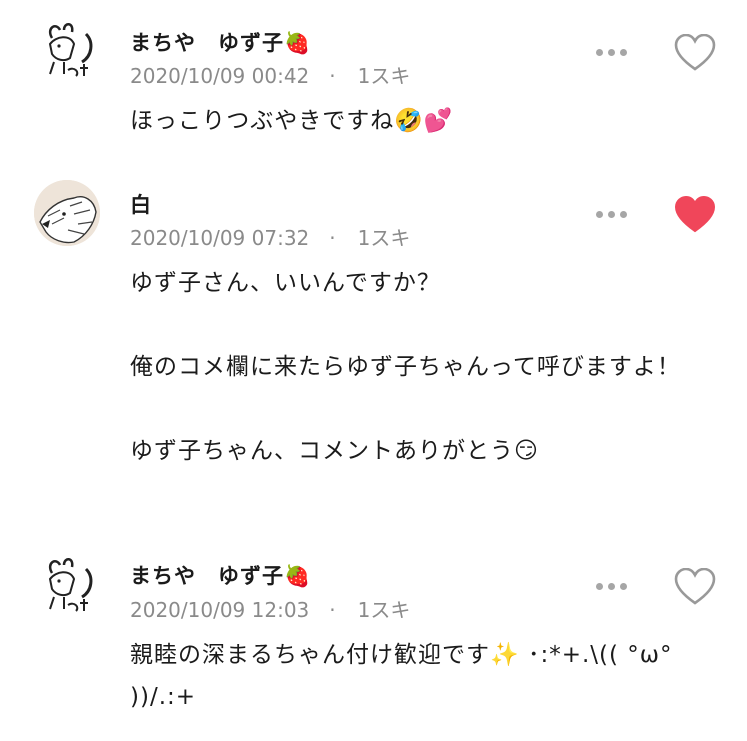 The height and width of the screenshot is (741, 747). Describe the element at coordinates (141, 204) in the screenshot. I see `comment-author: 白` at that location.